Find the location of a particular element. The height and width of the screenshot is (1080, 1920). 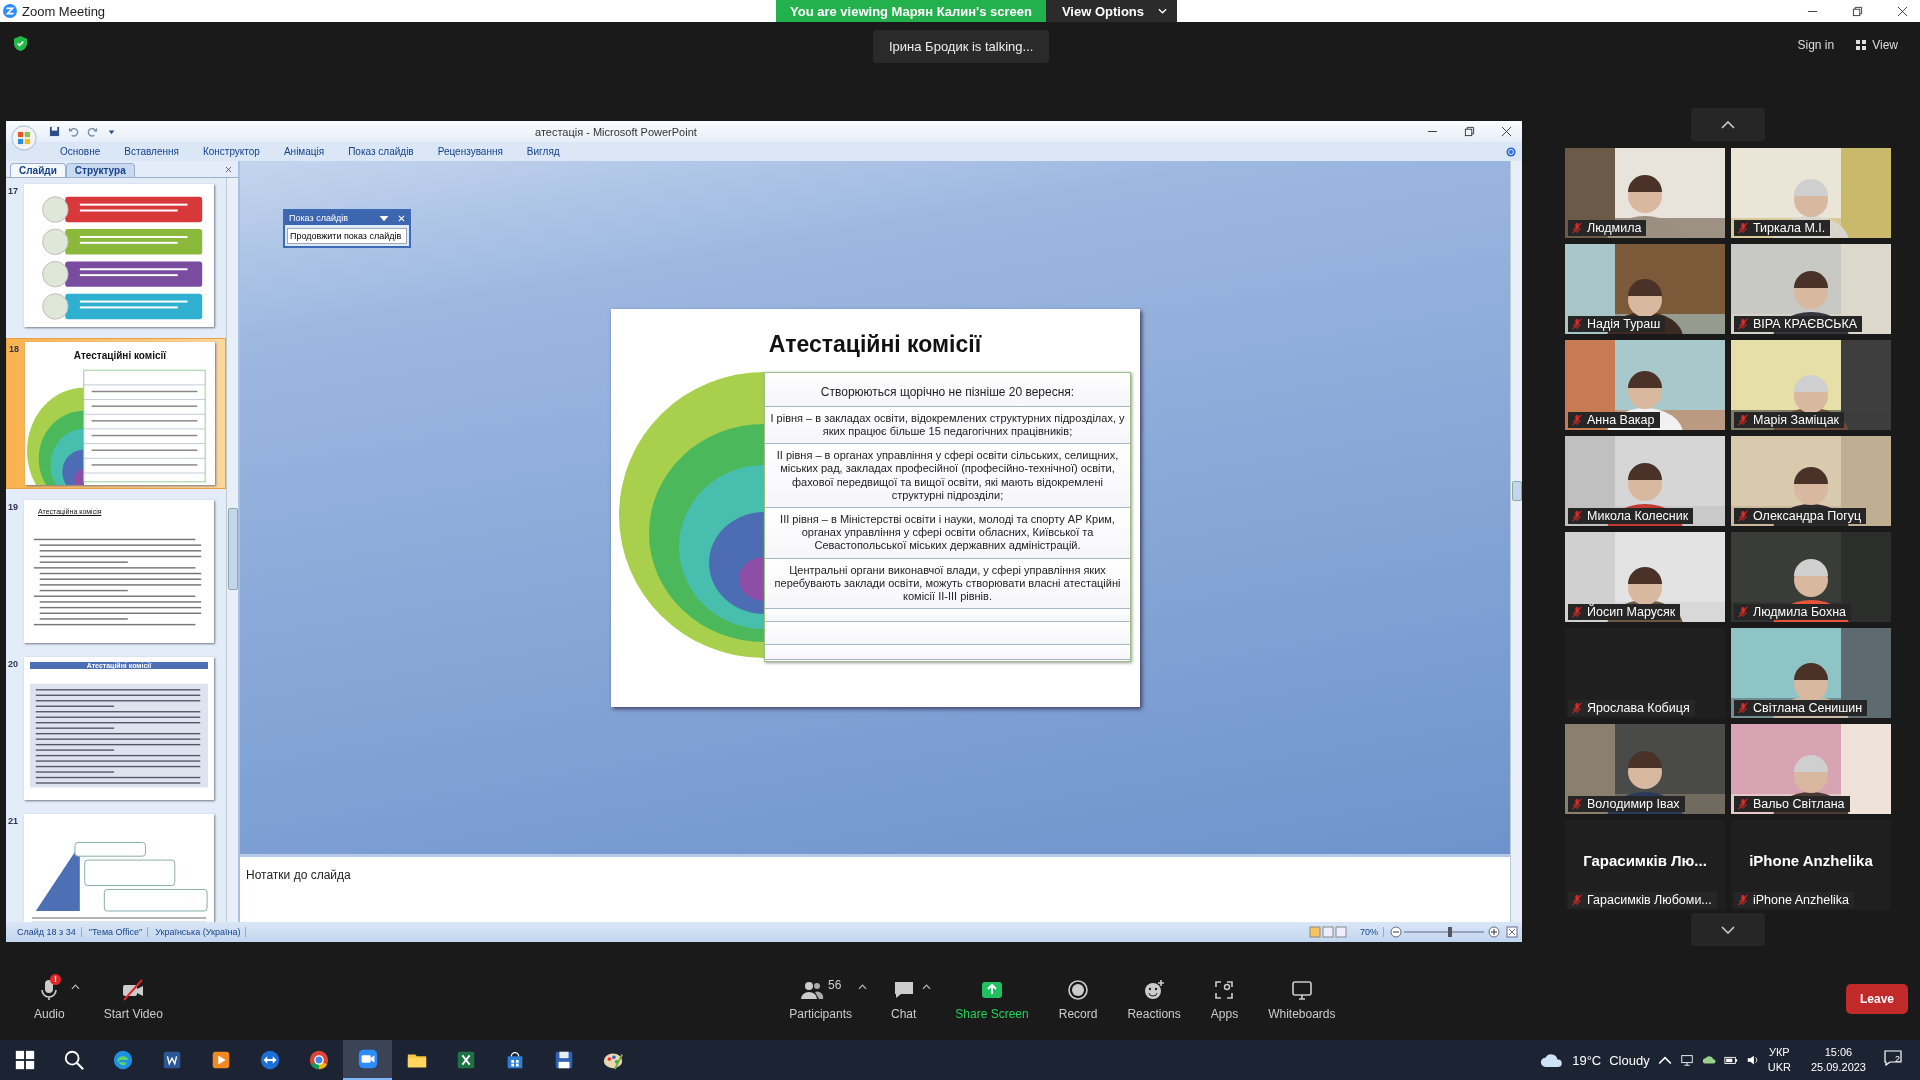

ribbon-tab: Основне is located at coordinates (80, 151).